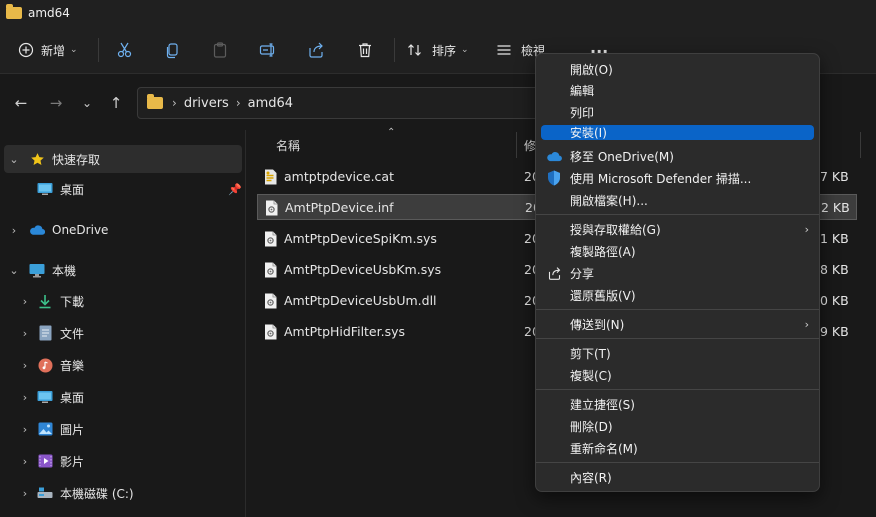 The width and height of the screenshot is (876, 517). Describe the element at coordinates (21, 103) in the screenshot. I see `back-button: ←` at that location.